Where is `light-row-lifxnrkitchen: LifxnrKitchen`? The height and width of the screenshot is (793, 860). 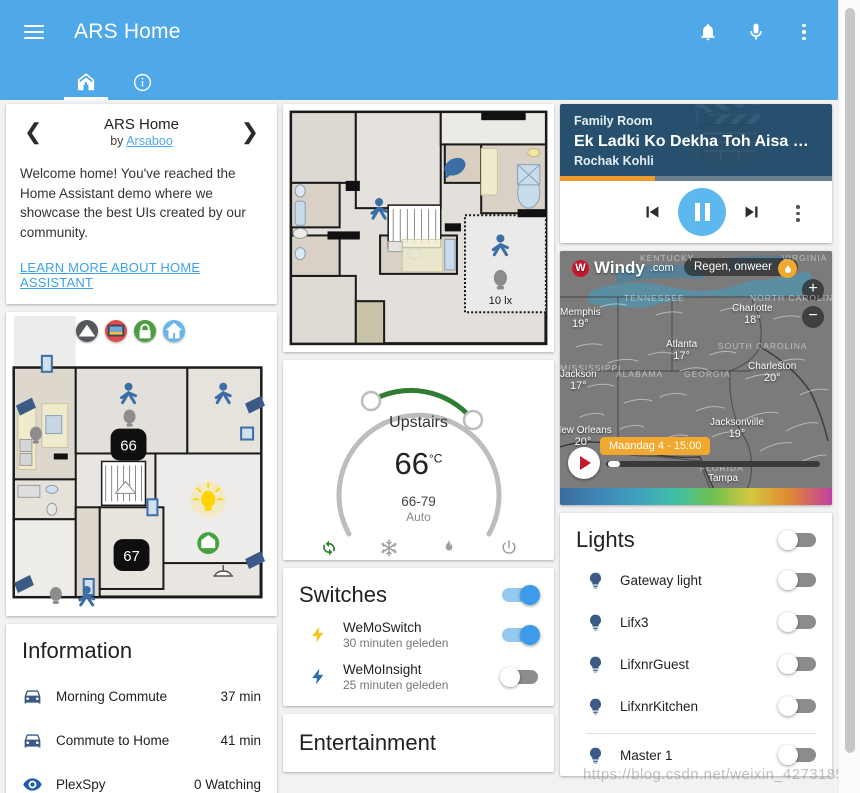
light-row-lifxnrkitchen: LifxnrKitchen is located at coordinates (696, 706).